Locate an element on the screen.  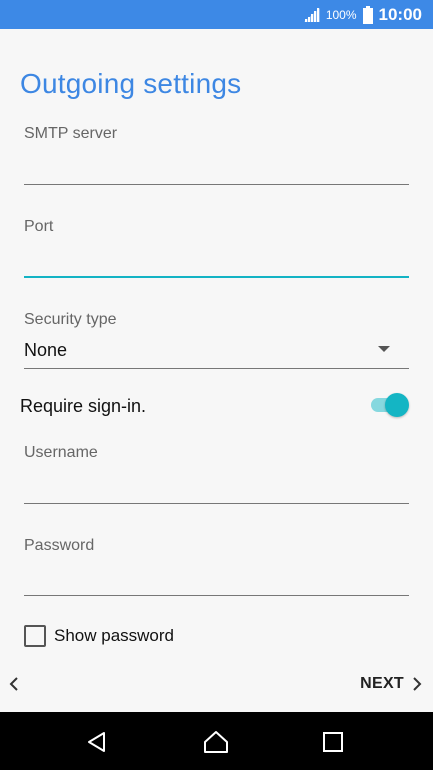
smtp-server-underline is located at coordinates (216, 184).